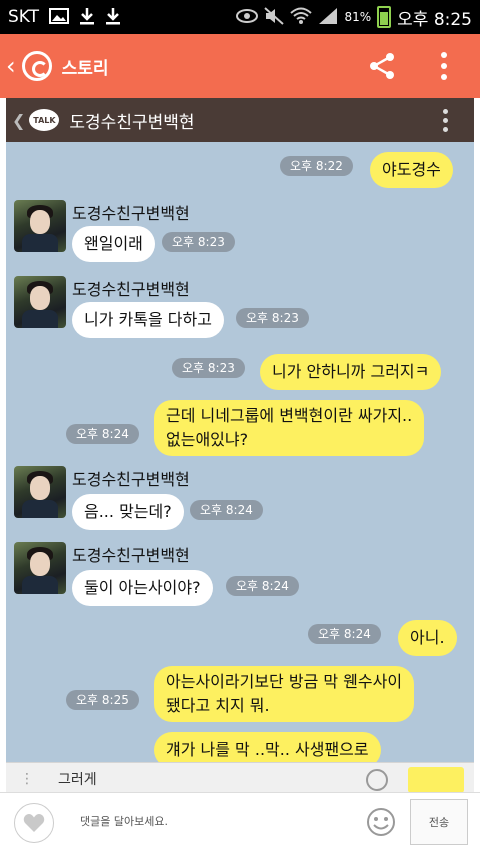  Describe the element at coordinates (102, 700) in the screenshot. I see `message-time: 오후 8:25` at that location.